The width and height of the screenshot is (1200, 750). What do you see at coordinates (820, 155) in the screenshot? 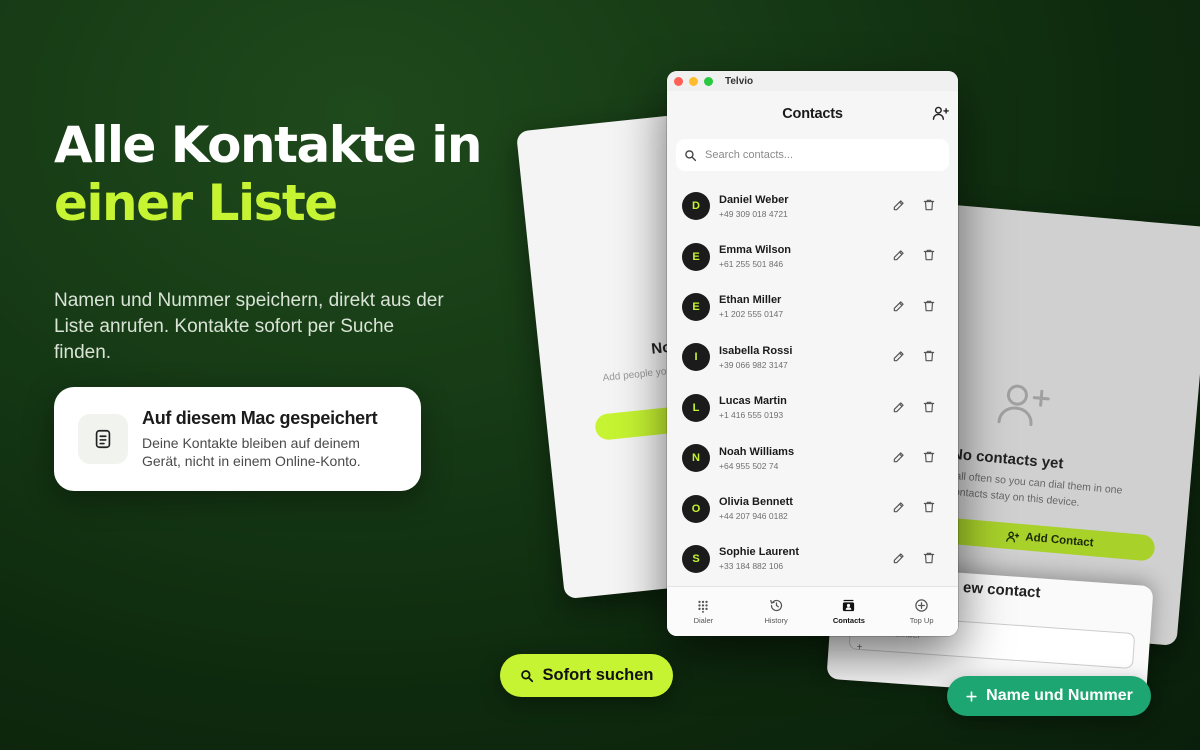
I see `search-input` at bounding box center [820, 155].